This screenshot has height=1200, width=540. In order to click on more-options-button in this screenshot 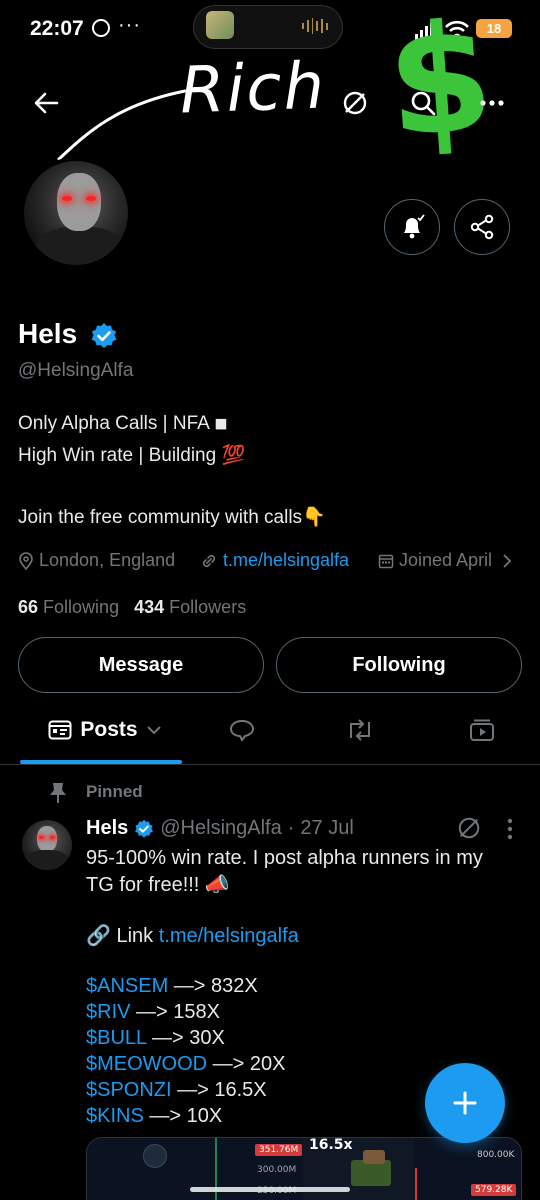, I will do `click(492, 103)`.